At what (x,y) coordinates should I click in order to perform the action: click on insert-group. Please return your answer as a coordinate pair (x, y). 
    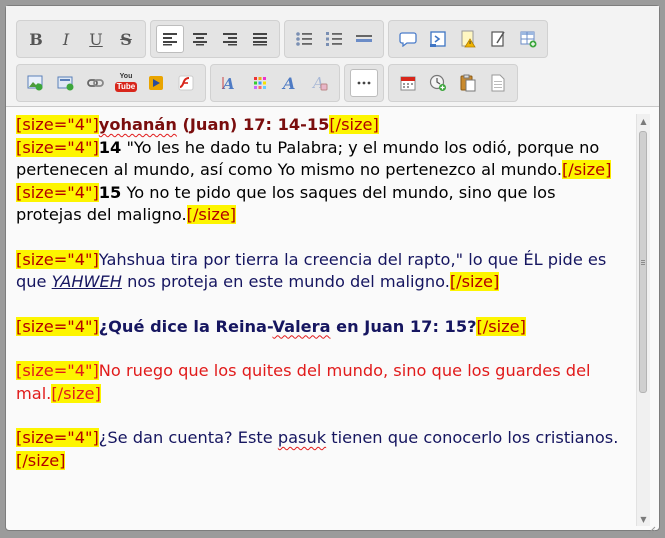
    Looking at the image, I should click on (468, 39).